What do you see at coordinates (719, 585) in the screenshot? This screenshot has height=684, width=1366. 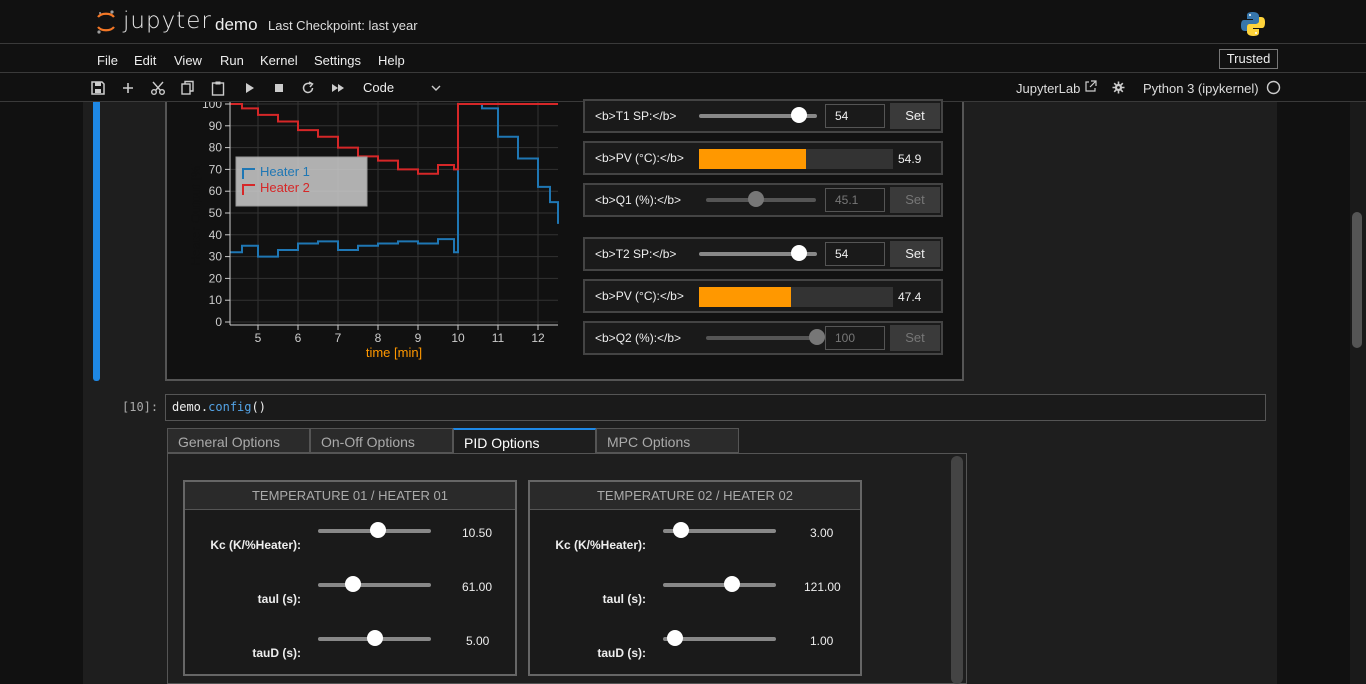 I see `g2-taui-slider` at bounding box center [719, 585].